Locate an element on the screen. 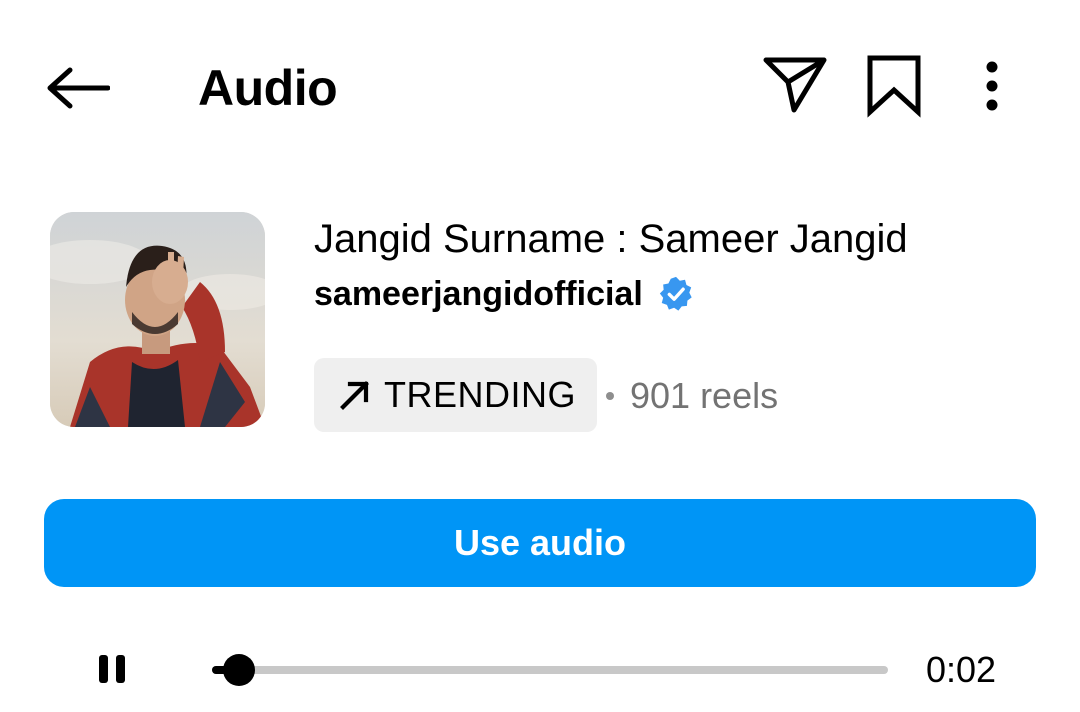  progress-knob is located at coordinates (239, 670).